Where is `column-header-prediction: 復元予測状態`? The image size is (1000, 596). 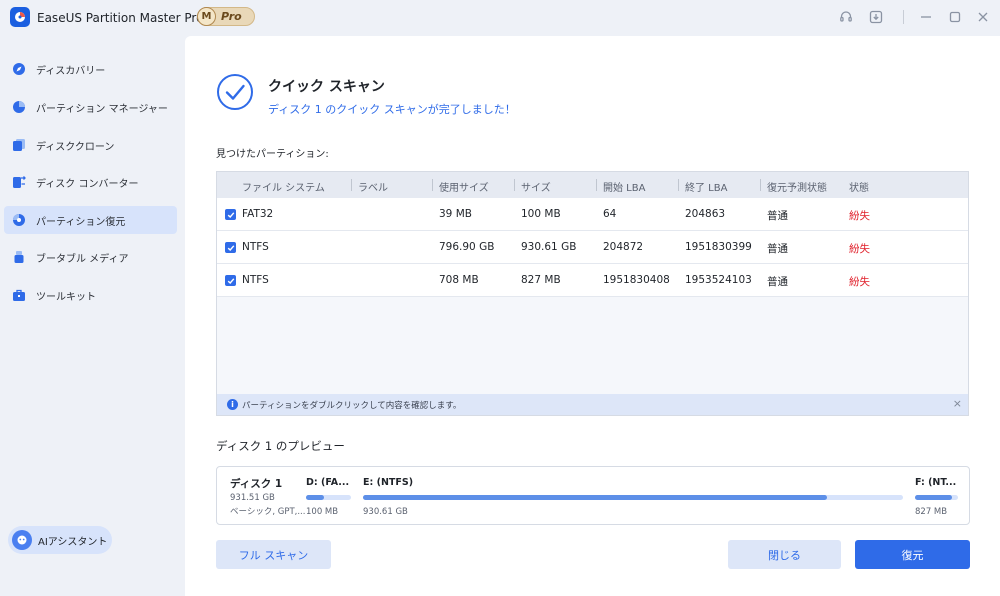 column-header-prediction: 復元予測状態 is located at coordinates (797, 186).